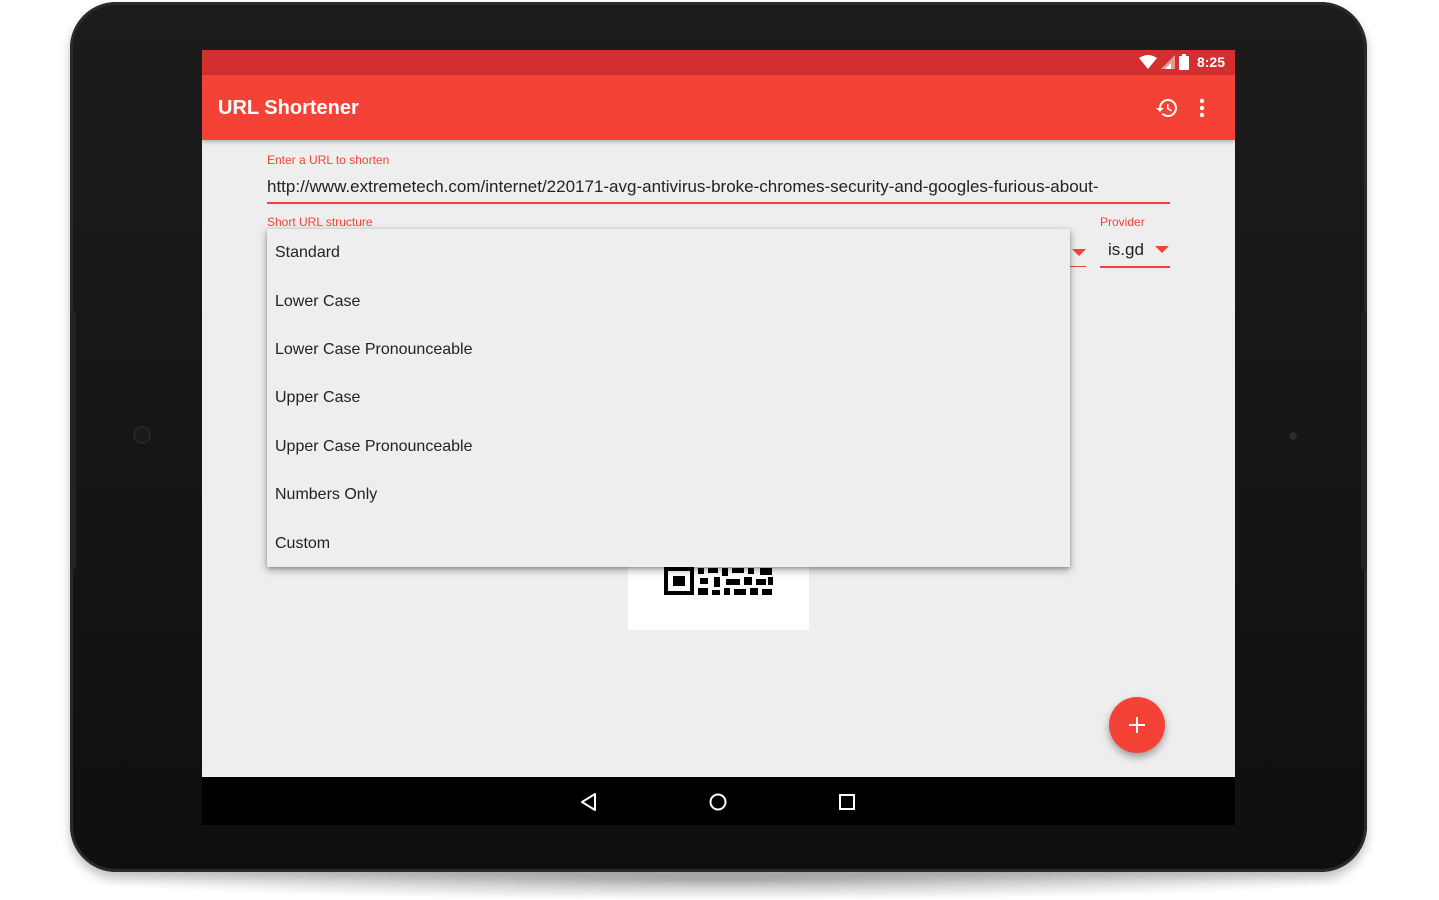 The width and height of the screenshot is (1439, 900). I want to click on dropdown-option-upper-case: Upper Case, so click(668, 398).